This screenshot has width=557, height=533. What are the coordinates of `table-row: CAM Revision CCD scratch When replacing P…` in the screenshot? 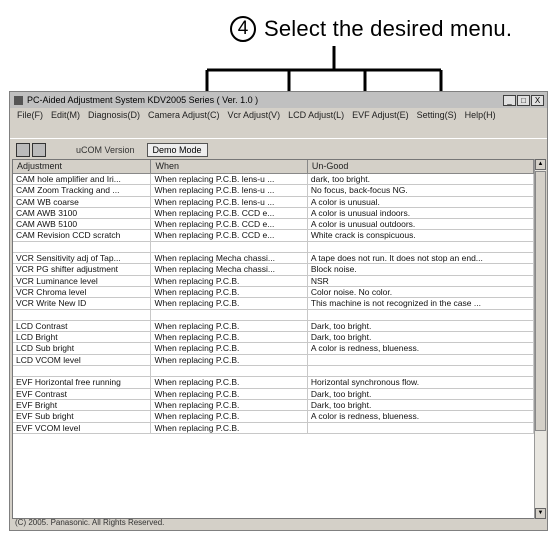 It's located at (273, 236).